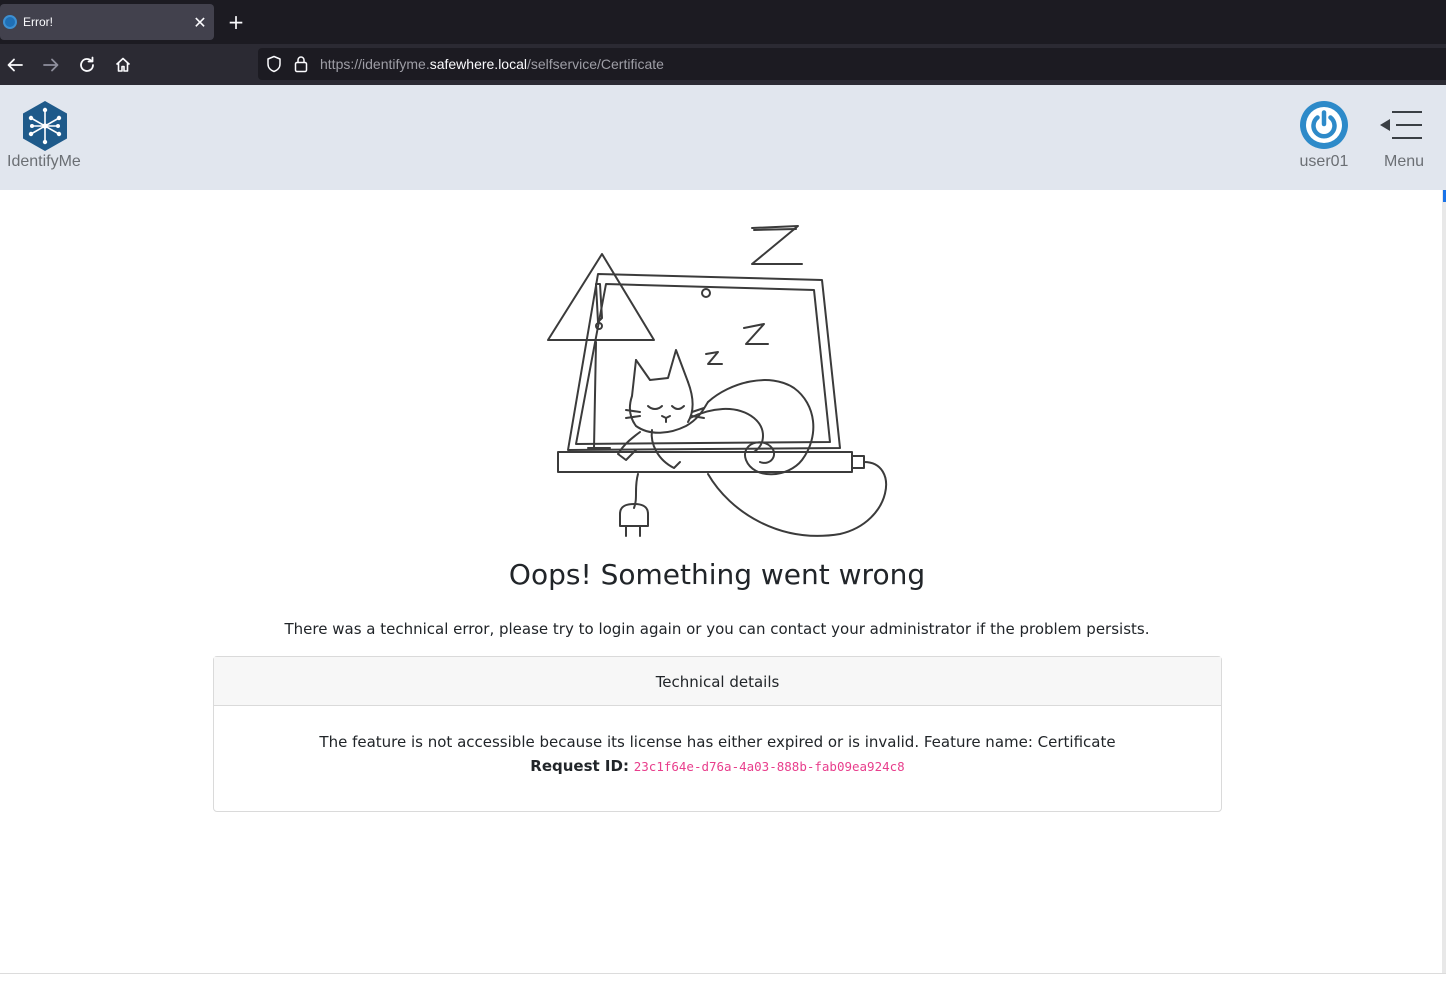 The width and height of the screenshot is (1446, 981). I want to click on identifyme-logo-icon, so click(45, 126).